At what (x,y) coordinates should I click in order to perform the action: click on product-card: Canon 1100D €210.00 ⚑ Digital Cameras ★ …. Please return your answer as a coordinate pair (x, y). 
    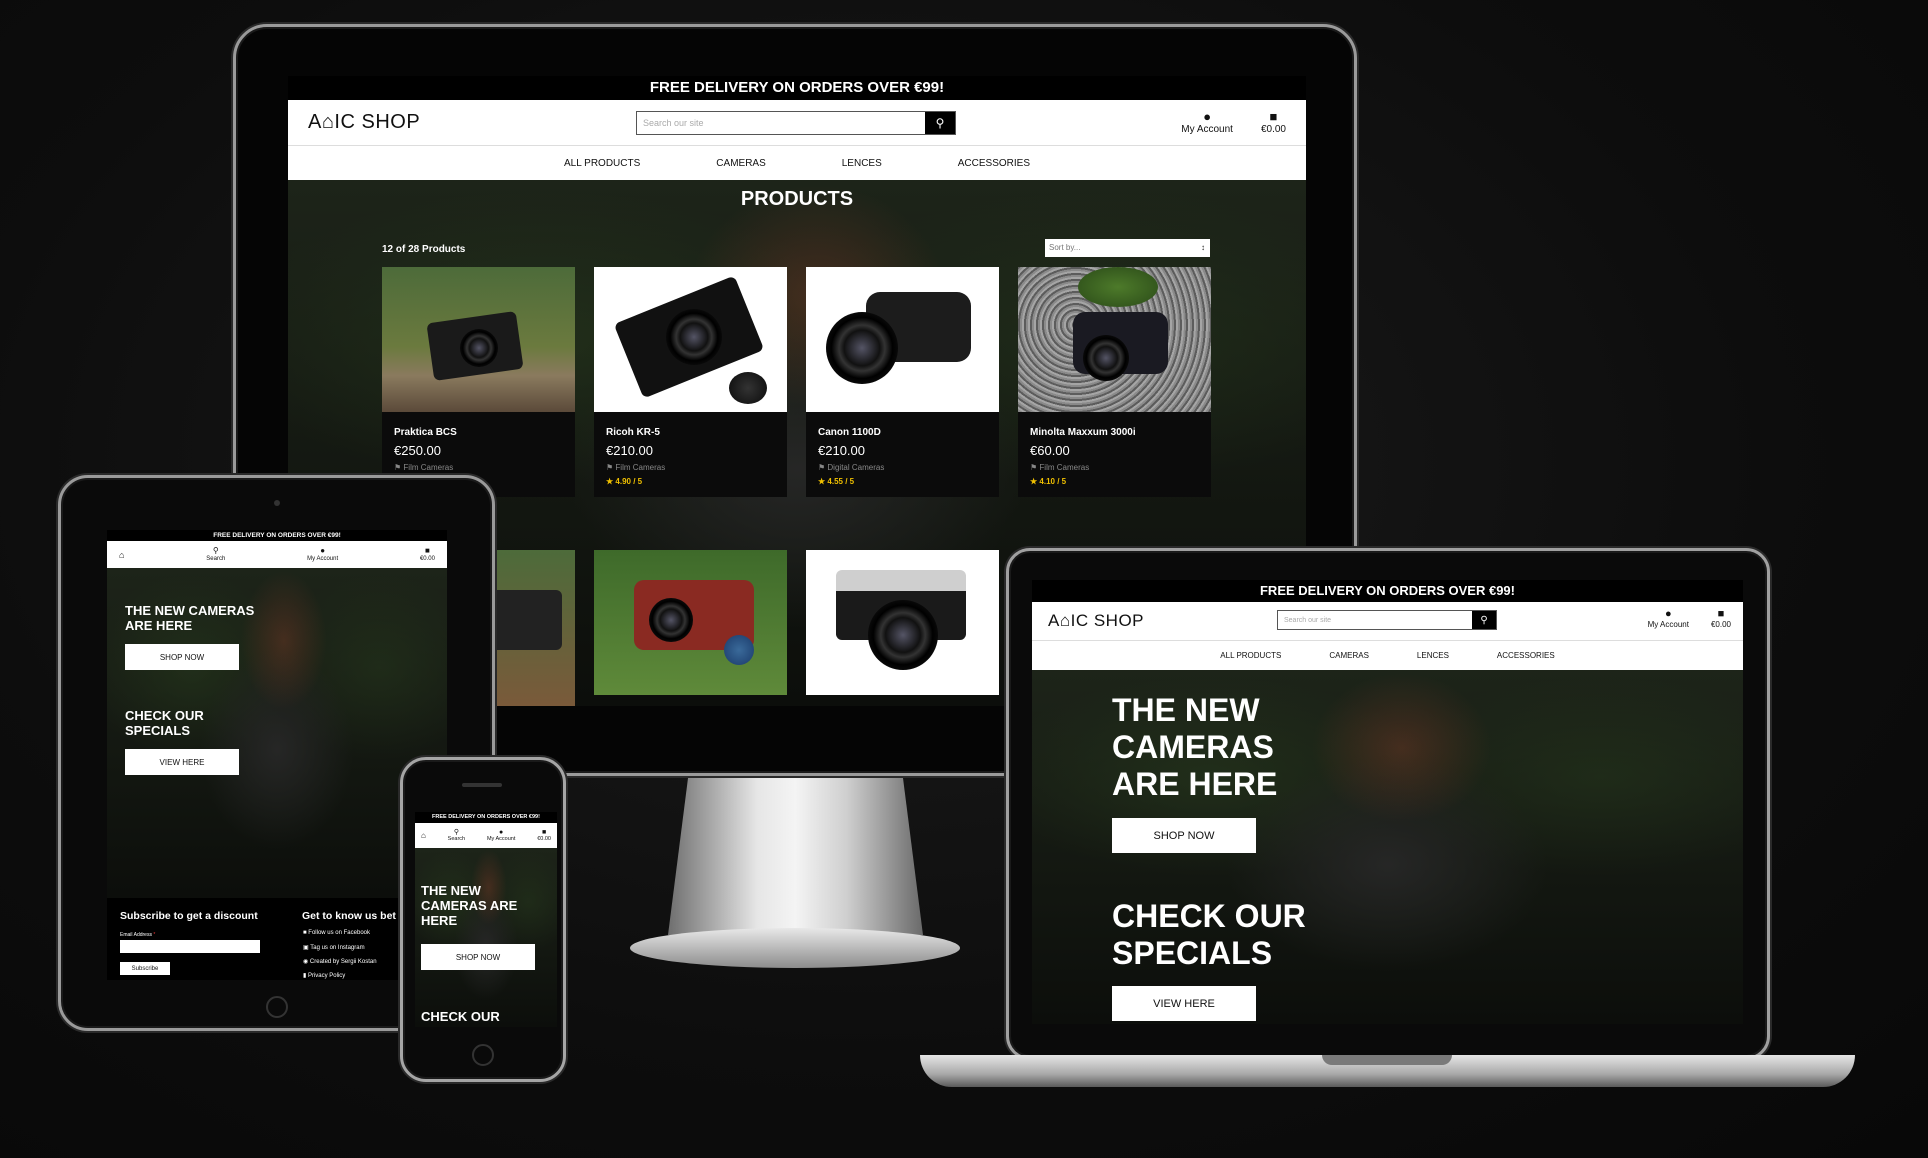
    Looking at the image, I should click on (902, 382).